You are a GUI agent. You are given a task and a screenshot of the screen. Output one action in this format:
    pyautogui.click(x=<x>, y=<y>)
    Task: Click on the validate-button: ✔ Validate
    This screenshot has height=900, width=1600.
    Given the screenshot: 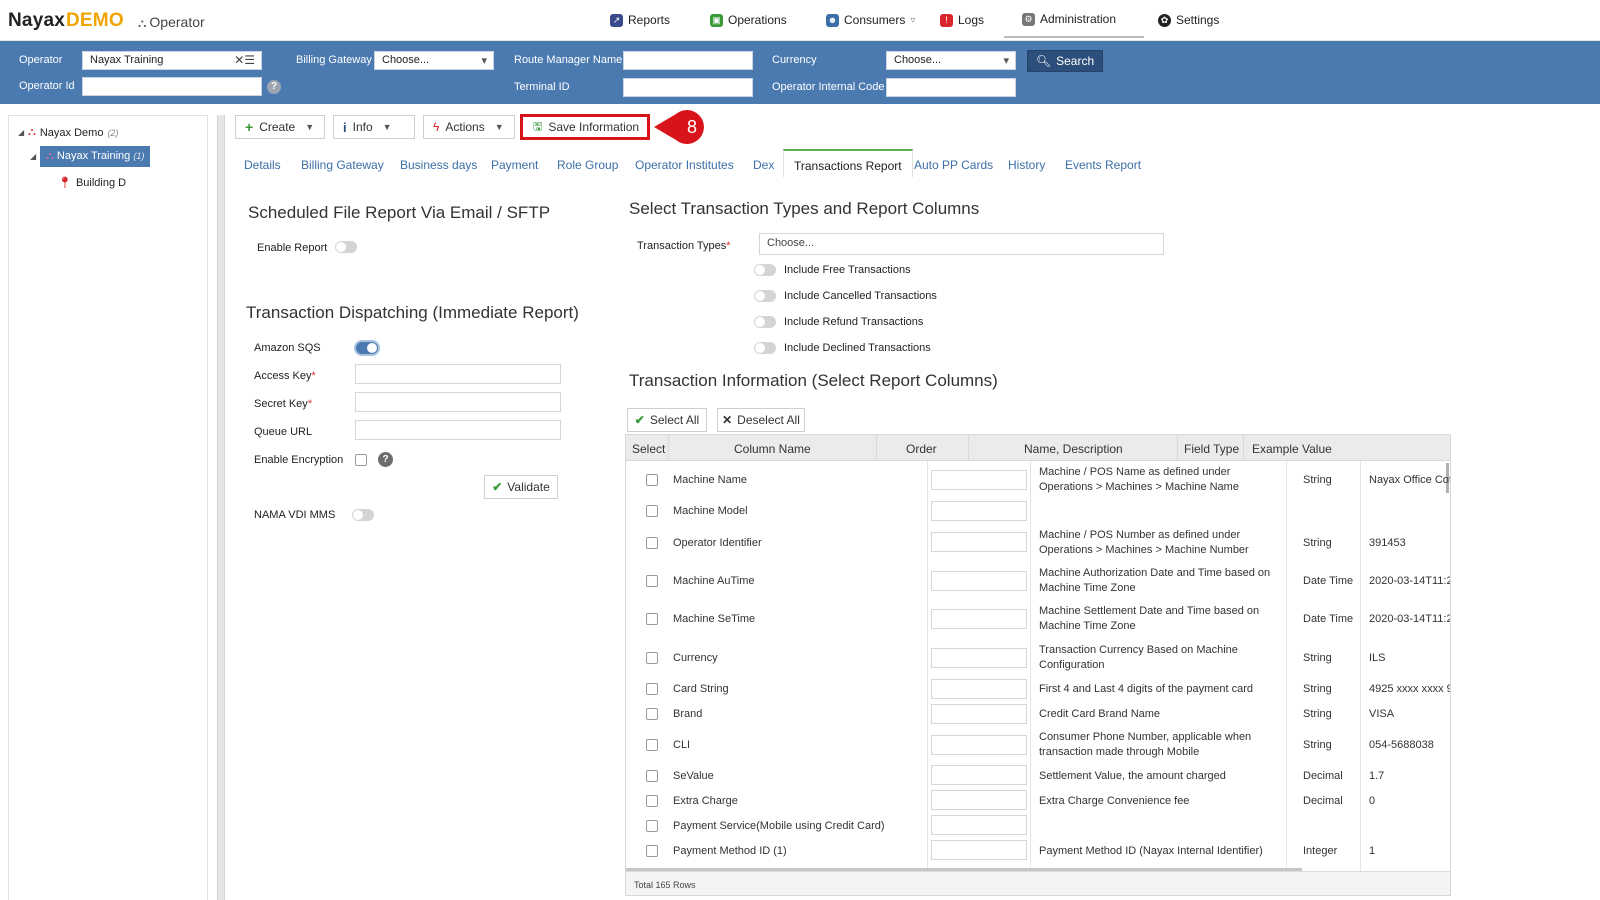 What is the action you would take?
    pyautogui.click(x=521, y=487)
    